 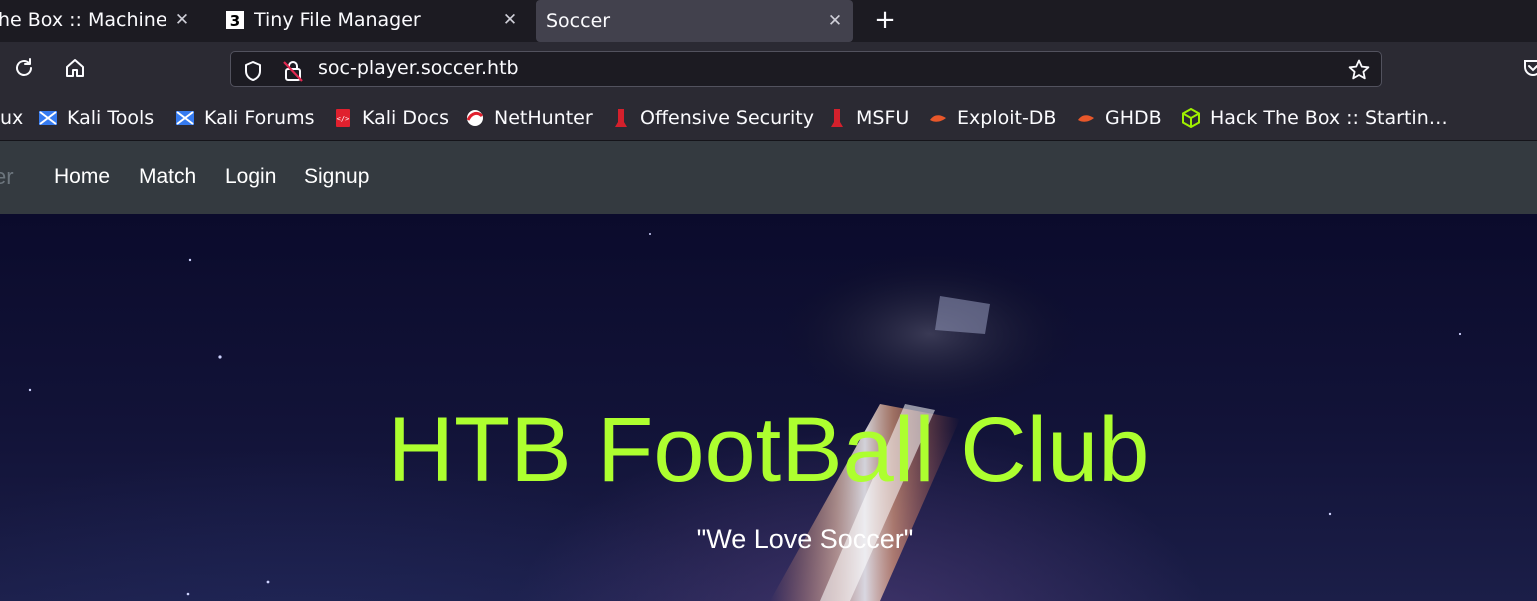 What do you see at coordinates (405, 118) in the screenshot?
I see `bookmark-label: Kali Docs` at bounding box center [405, 118].